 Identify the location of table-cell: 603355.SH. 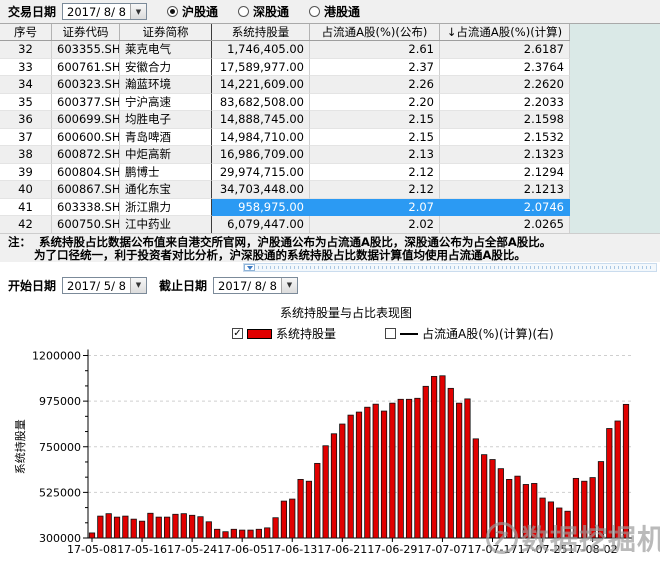
(86, 50).